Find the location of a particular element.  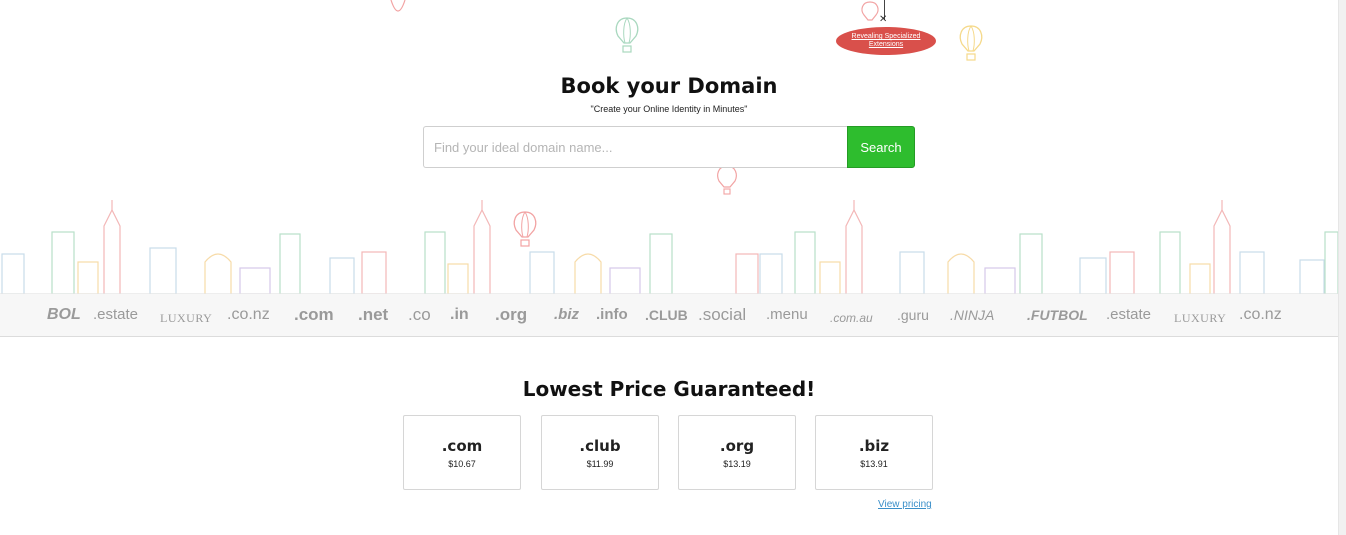

promo-hanging-tag: ✕ Revealing Specialized Extensions is located at coordinates (886, 30).